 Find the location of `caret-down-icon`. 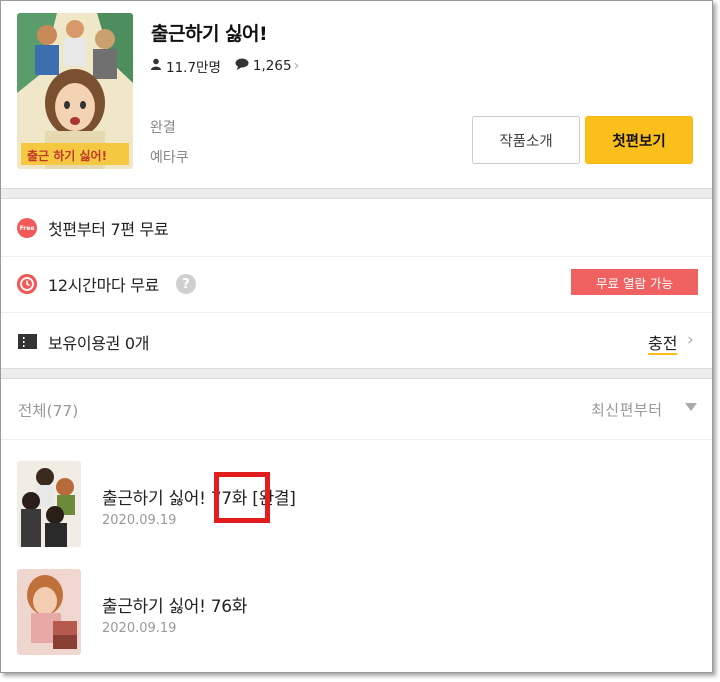

caret-down-icon is located at coordinates (691, 407).